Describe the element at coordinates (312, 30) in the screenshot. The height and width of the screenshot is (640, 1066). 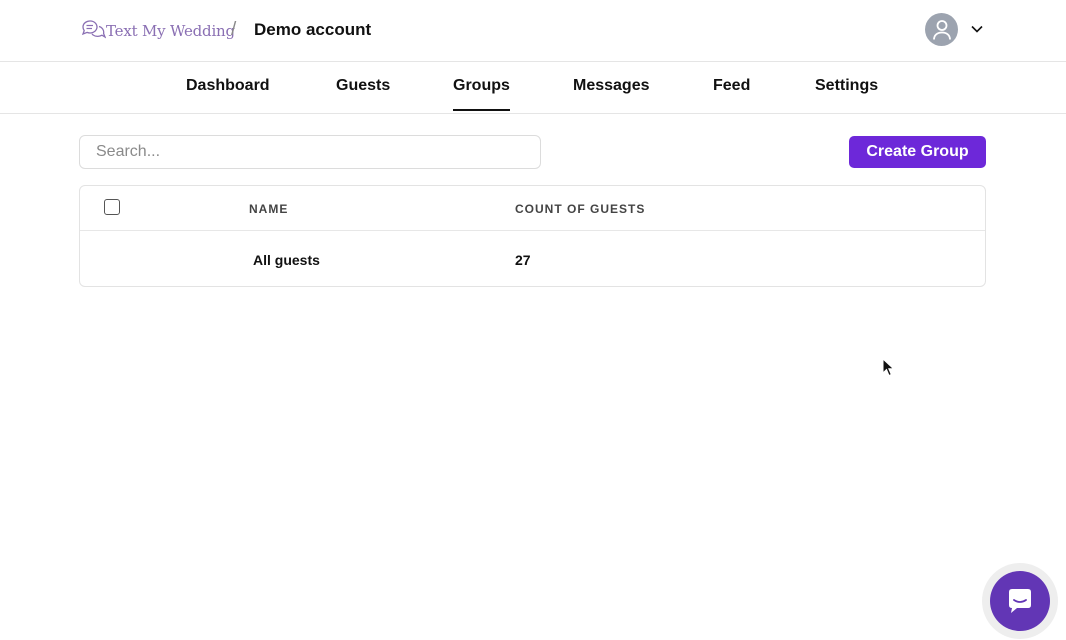
I see `breadcrumb-account-name: Demo account` at that location.